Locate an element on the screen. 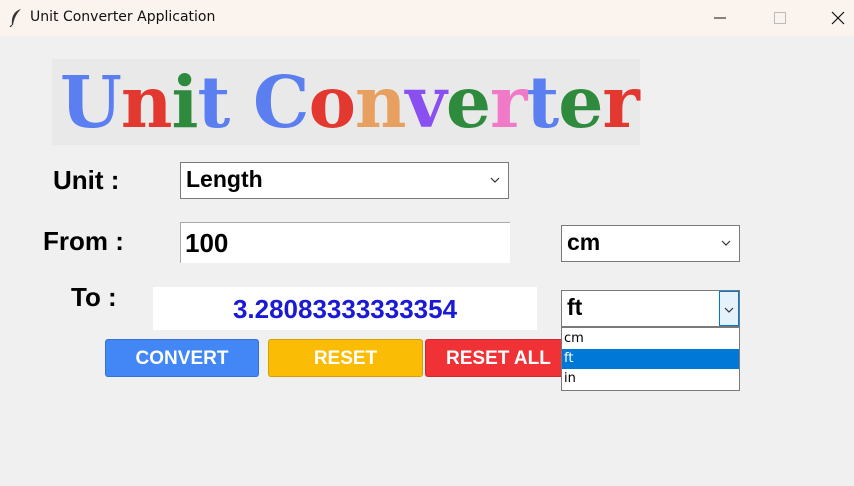 The height and width of the screenshot is (486, 854). close-icon is located at coordinates (838, 18).